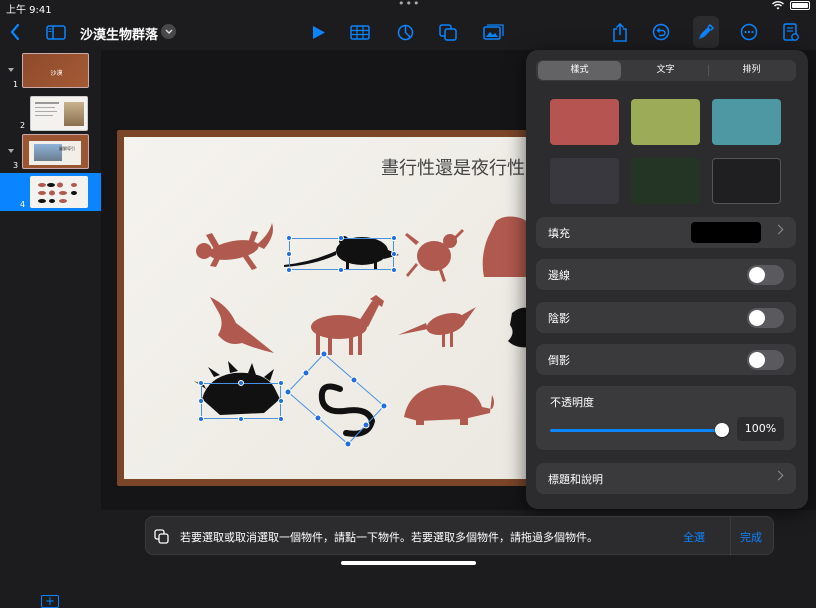 This screenshot has width=816, height=608. I want to click on selection-box-snake, so click(337, 400).